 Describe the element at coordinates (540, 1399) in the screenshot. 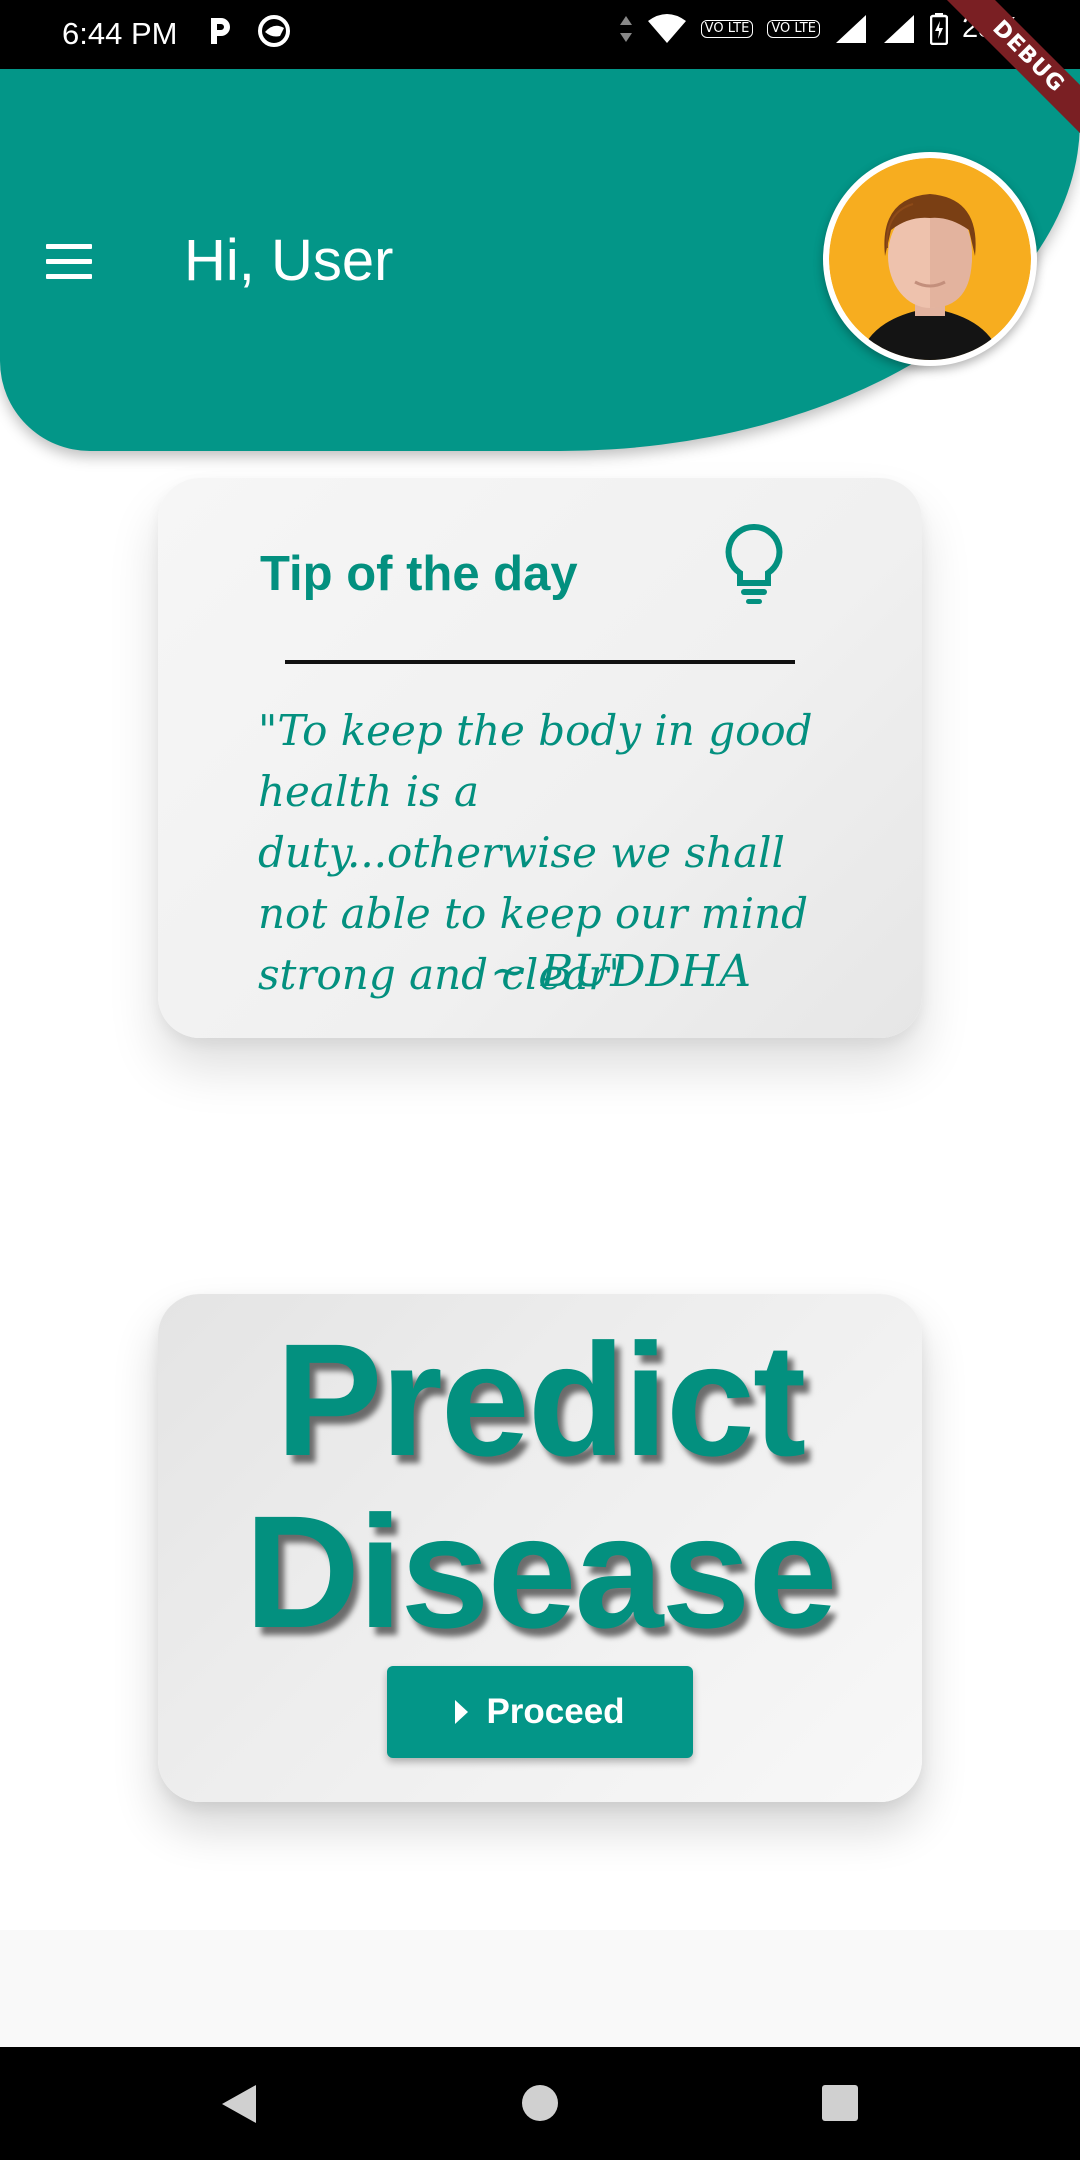

I see `predict-title-line1: Predict` at that location.